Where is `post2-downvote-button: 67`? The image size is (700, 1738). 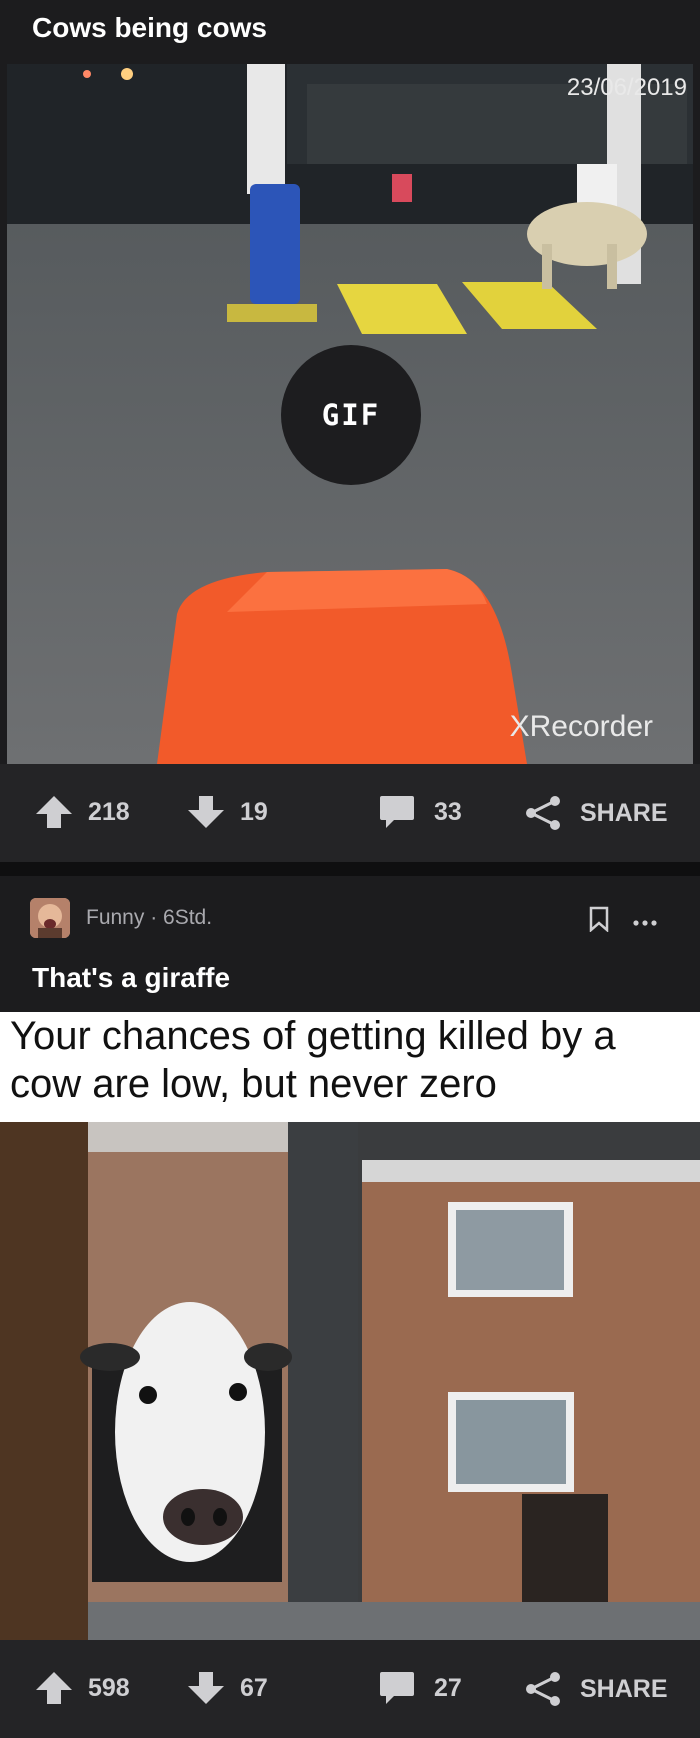
post2-downvote-button: 67 is located at coordinates (227, 1688).